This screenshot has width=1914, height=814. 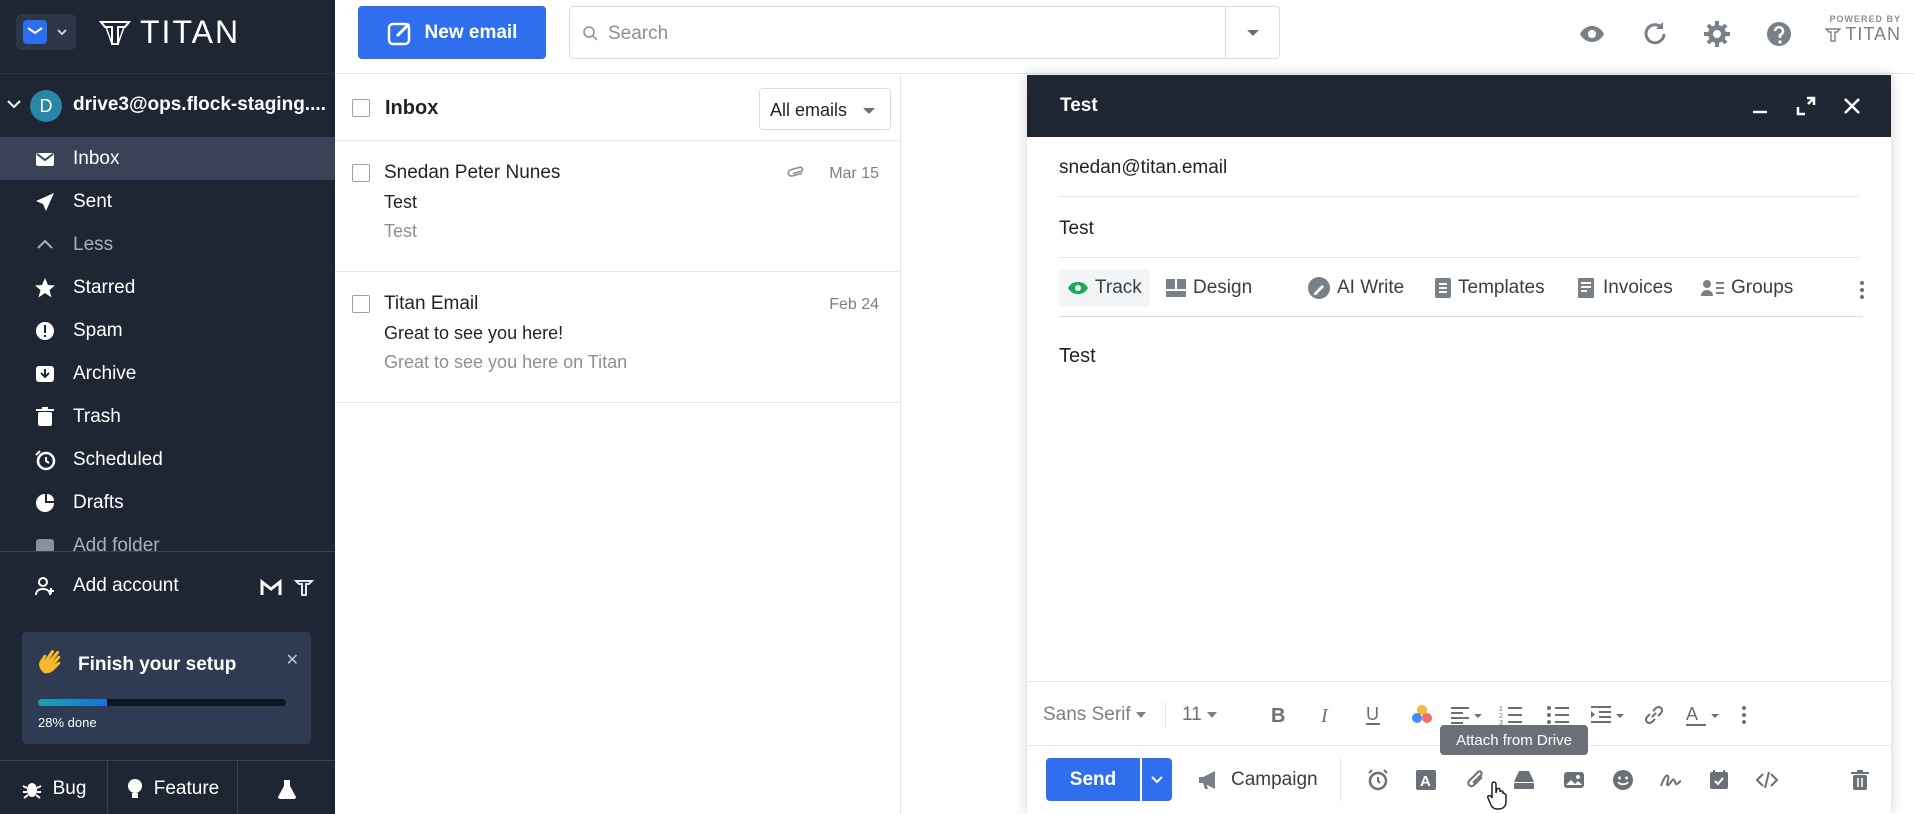 I want to click on color-palette-icon, so click(x=1422, y=715).